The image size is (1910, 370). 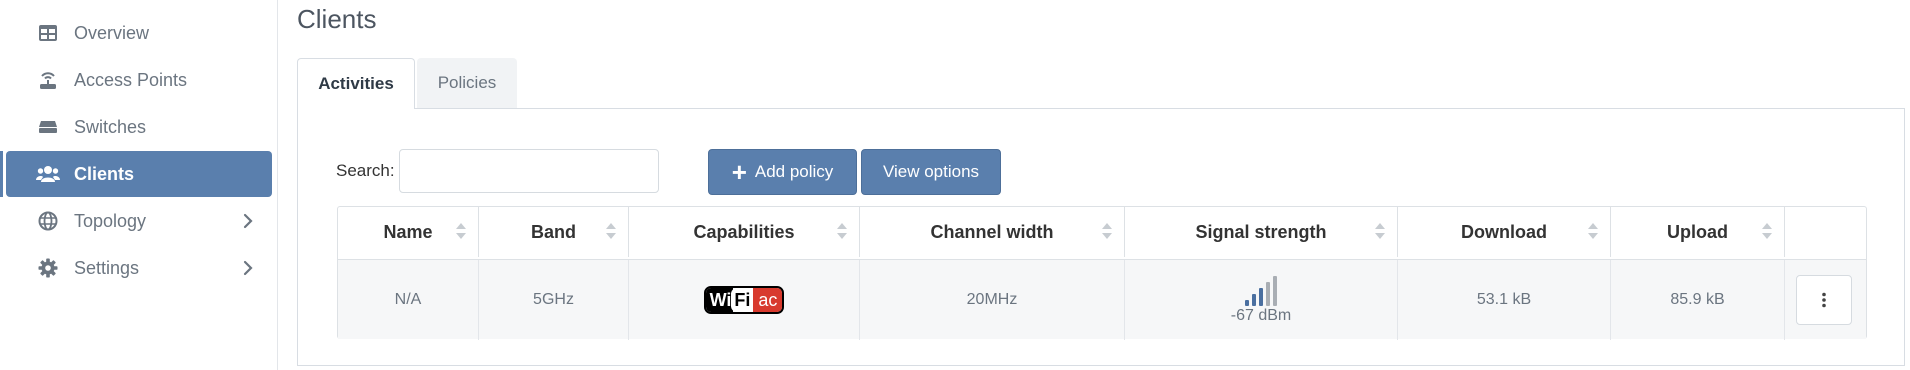 I want to click on wifi-badge-wi: Wi, so click(x=719, y=300).